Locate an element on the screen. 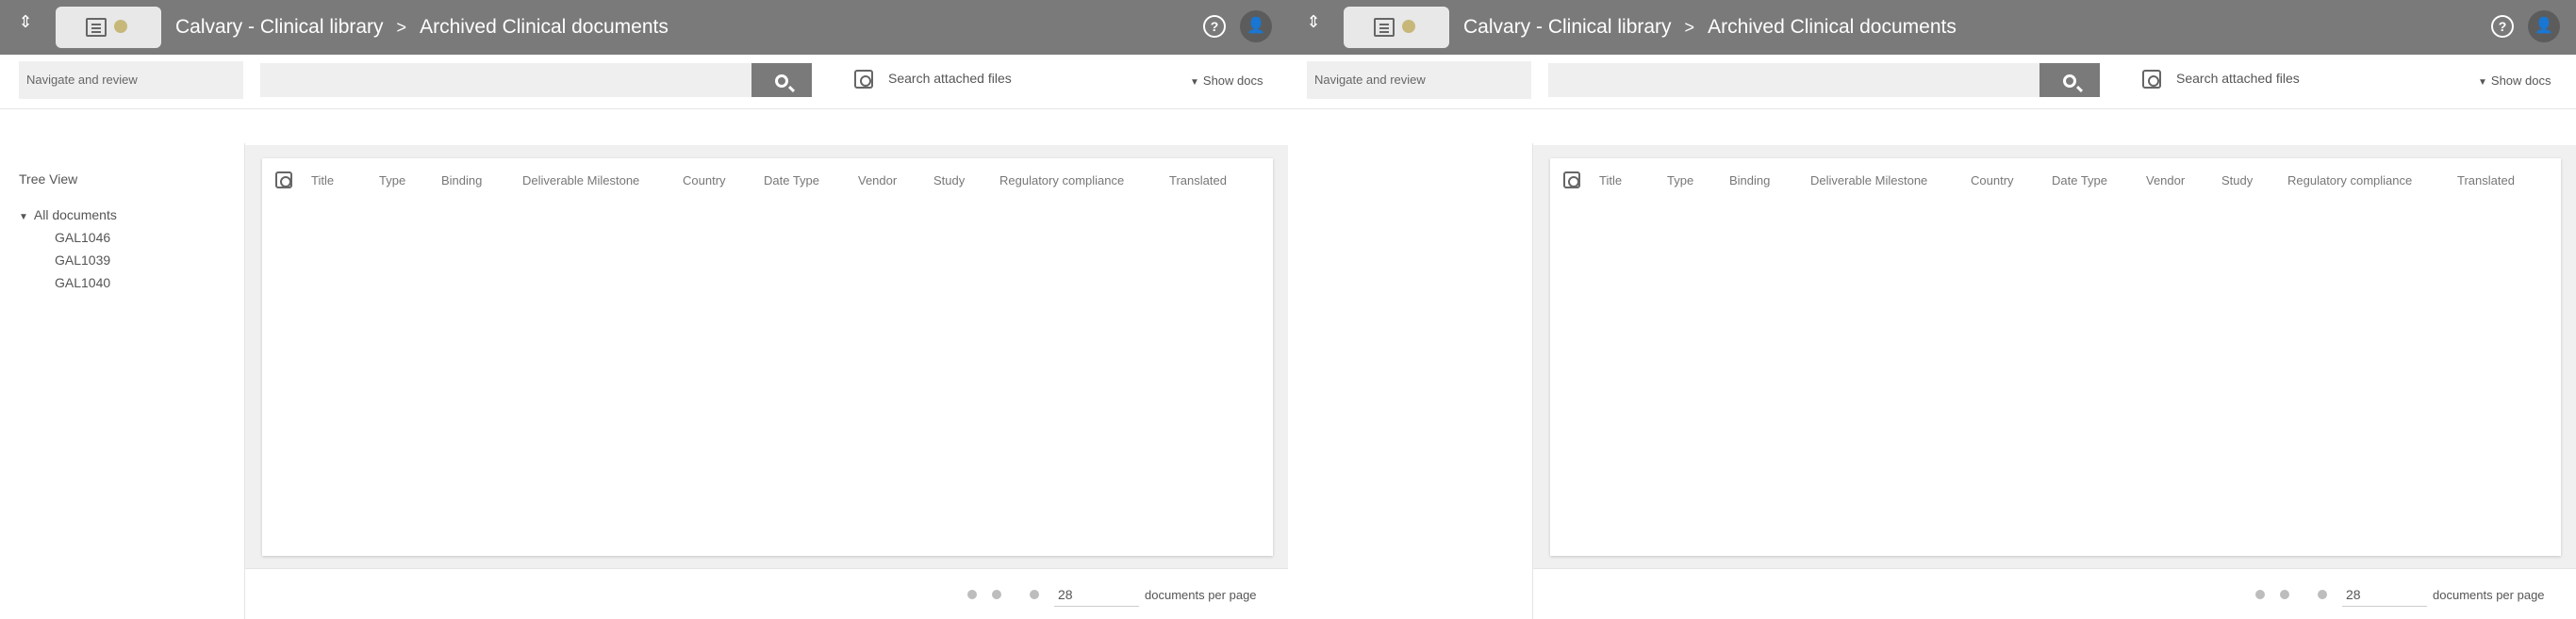  tree-panel is located at coordinates (1410, 364).